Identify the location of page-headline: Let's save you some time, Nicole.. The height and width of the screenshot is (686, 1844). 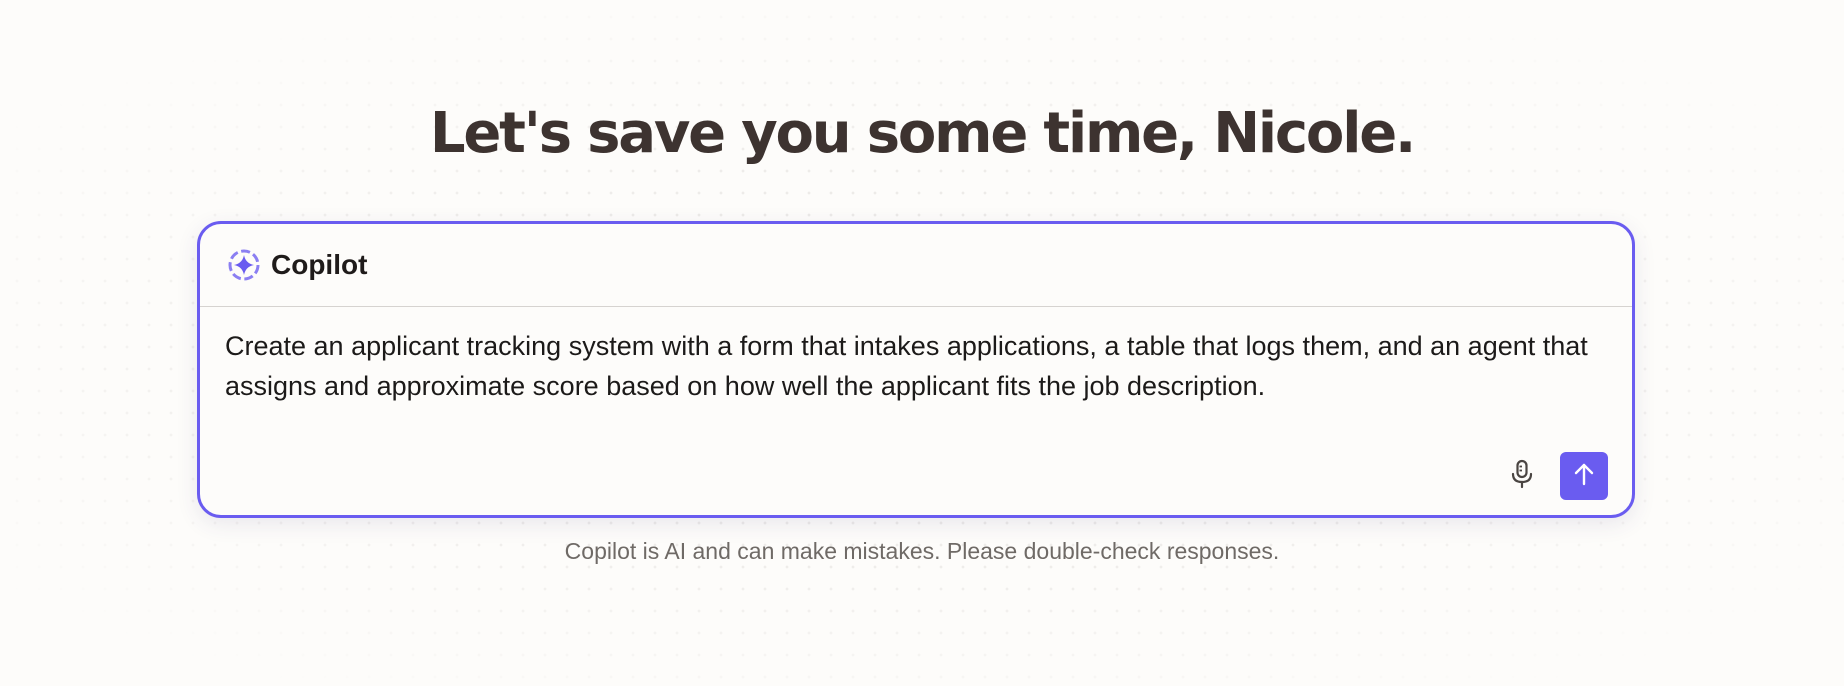
(922, 133).